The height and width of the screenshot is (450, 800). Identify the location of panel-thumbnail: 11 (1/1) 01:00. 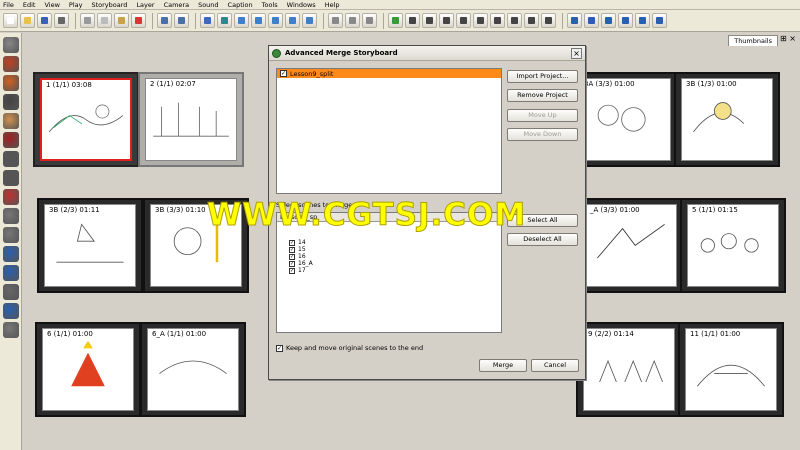
(731, 369).